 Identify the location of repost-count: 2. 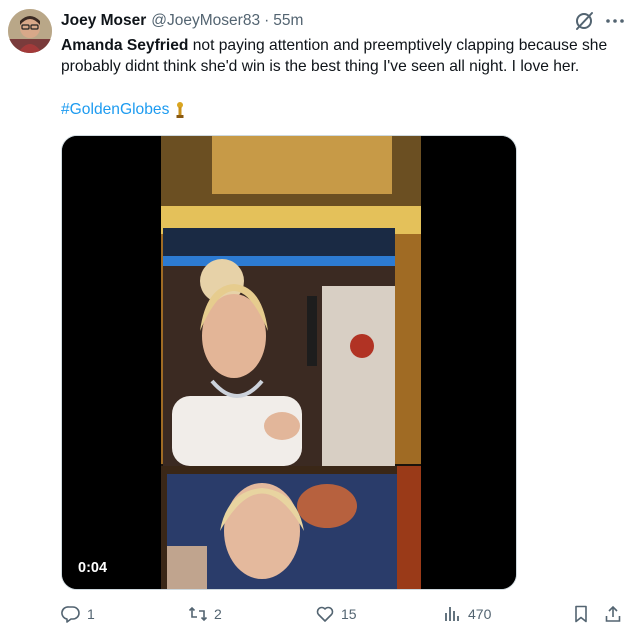
(218, 614).